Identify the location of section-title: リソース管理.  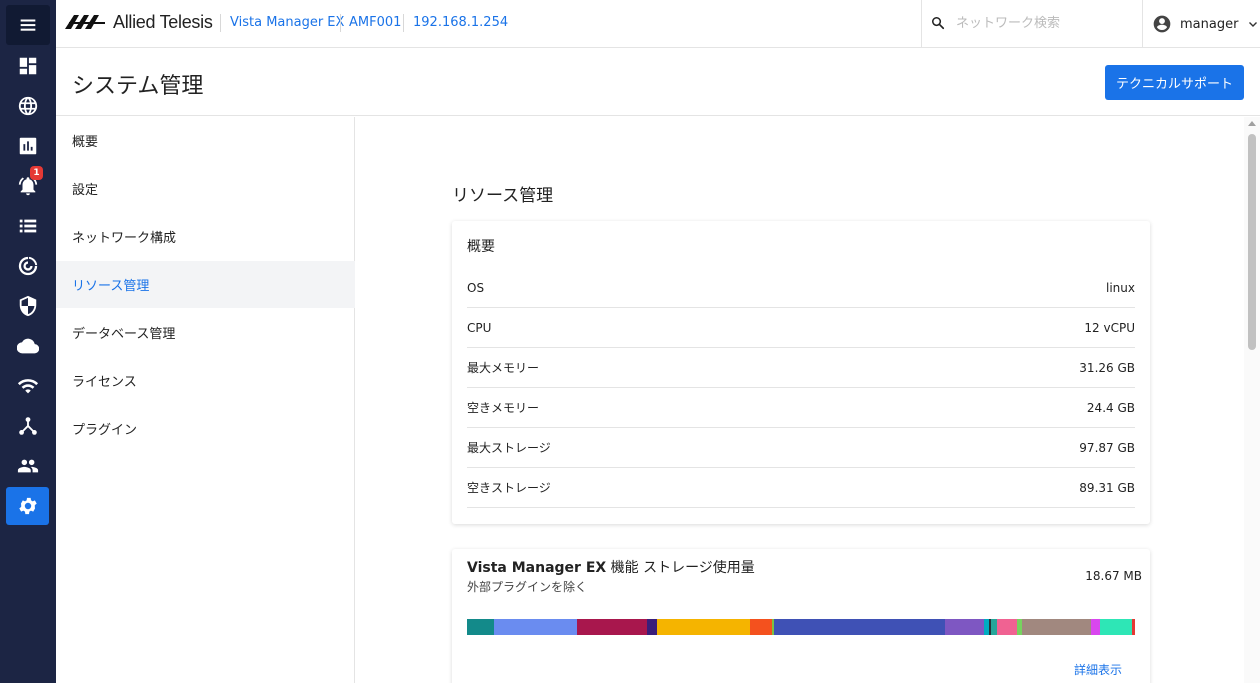
(503, 196).